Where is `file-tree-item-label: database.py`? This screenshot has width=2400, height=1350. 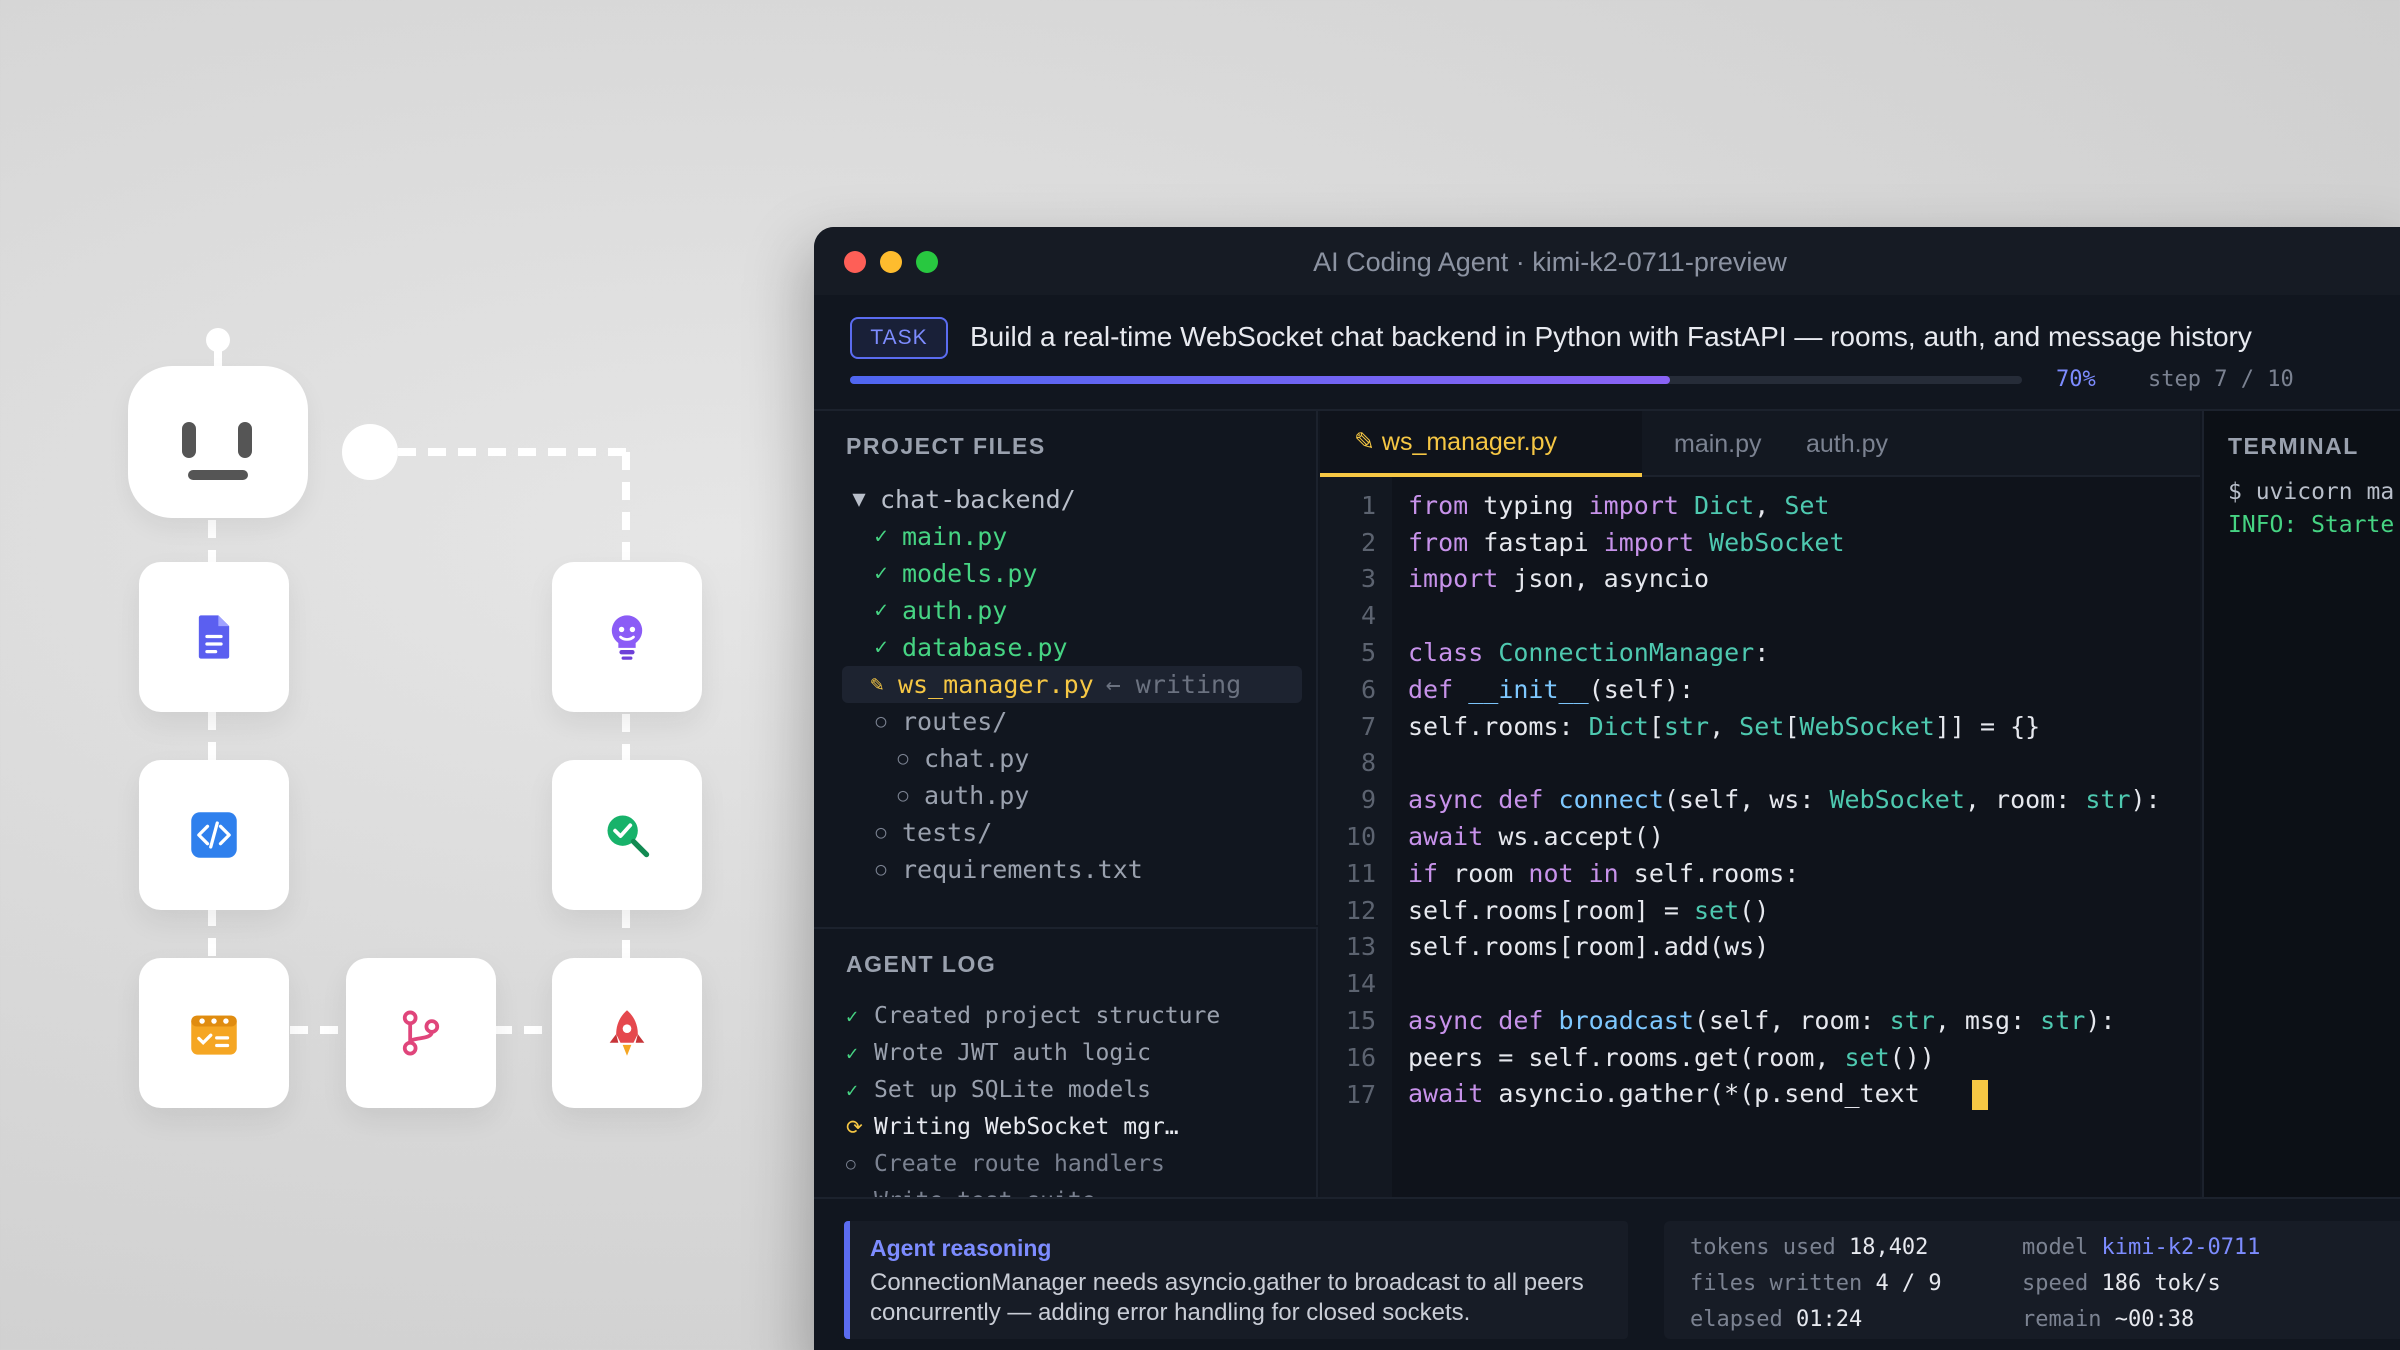 file-tree-item-label: database.py is located at coordinates (985, 647).